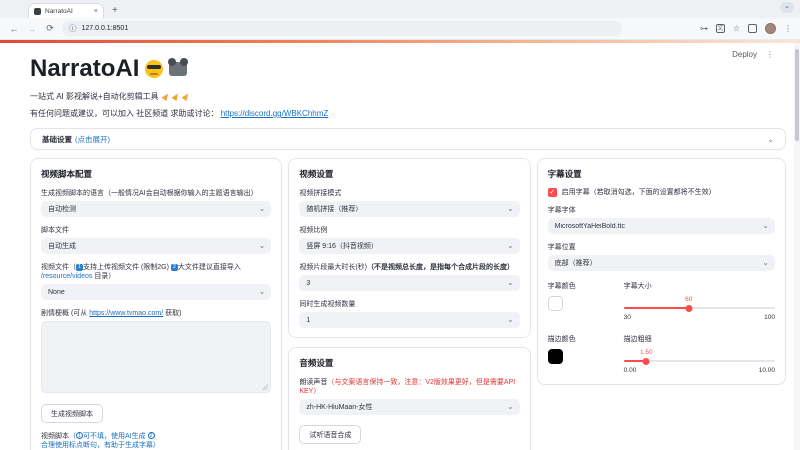 This screenshot has width=800, height=450. What do you see at coordinates (555, 356) in the screenshot?
I see `stroke-color-picker` at bounding box center [555, 356].